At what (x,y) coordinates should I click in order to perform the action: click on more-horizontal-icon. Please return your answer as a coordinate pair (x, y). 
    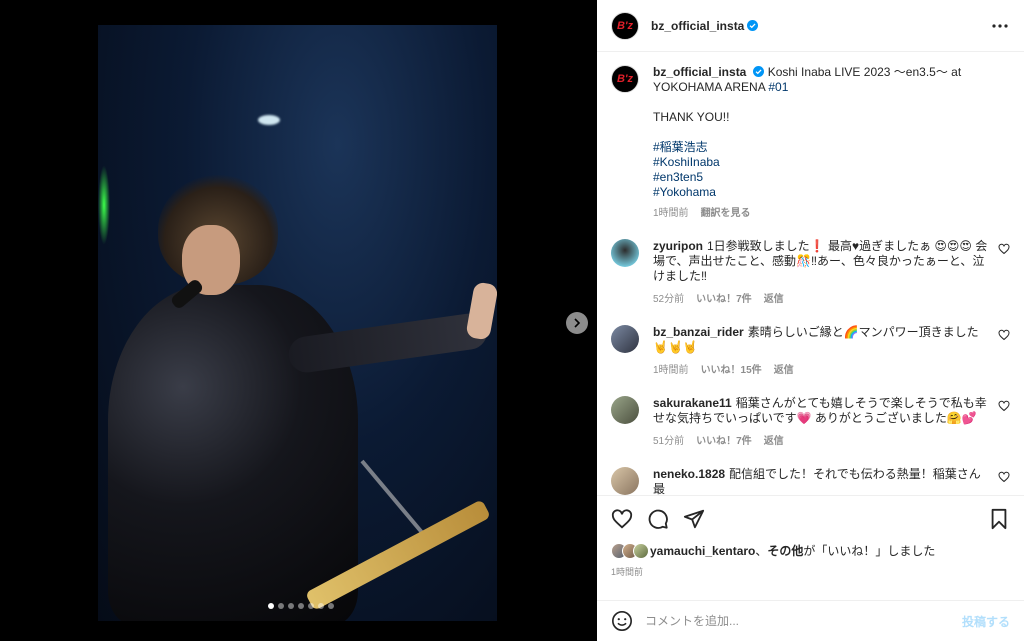
    Looking at the image, I should click on (1000, 25).